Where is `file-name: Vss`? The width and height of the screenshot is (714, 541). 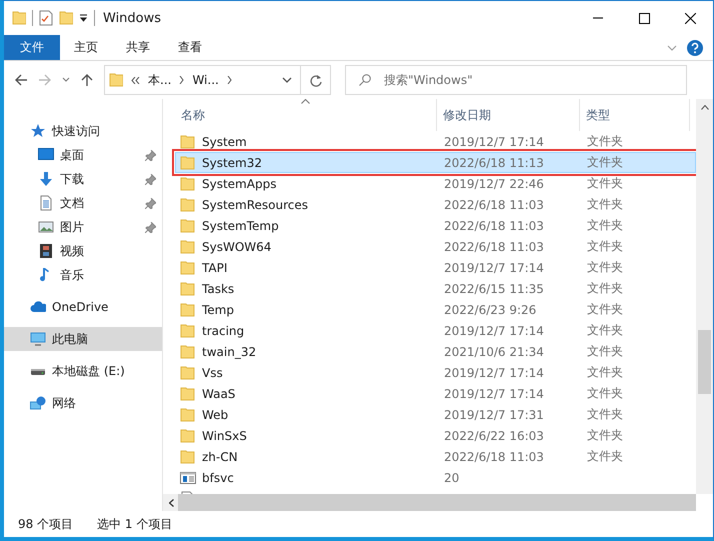 file-name: Vss is located at coordinates (212, 373).